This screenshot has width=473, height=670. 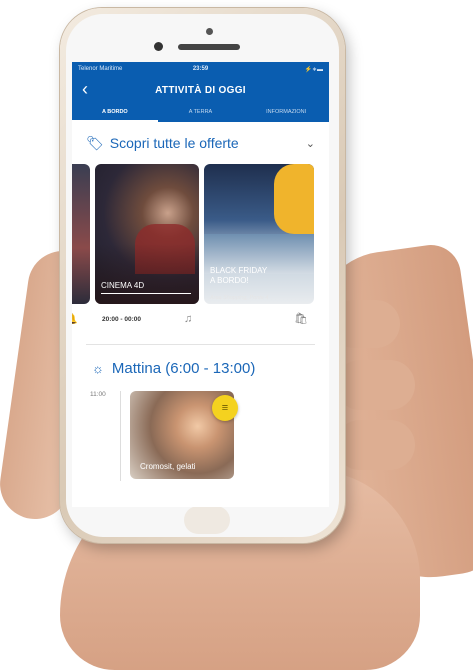 I want to click on card-title-cinema: CINEMA 4D, so click(x=146, y=287).